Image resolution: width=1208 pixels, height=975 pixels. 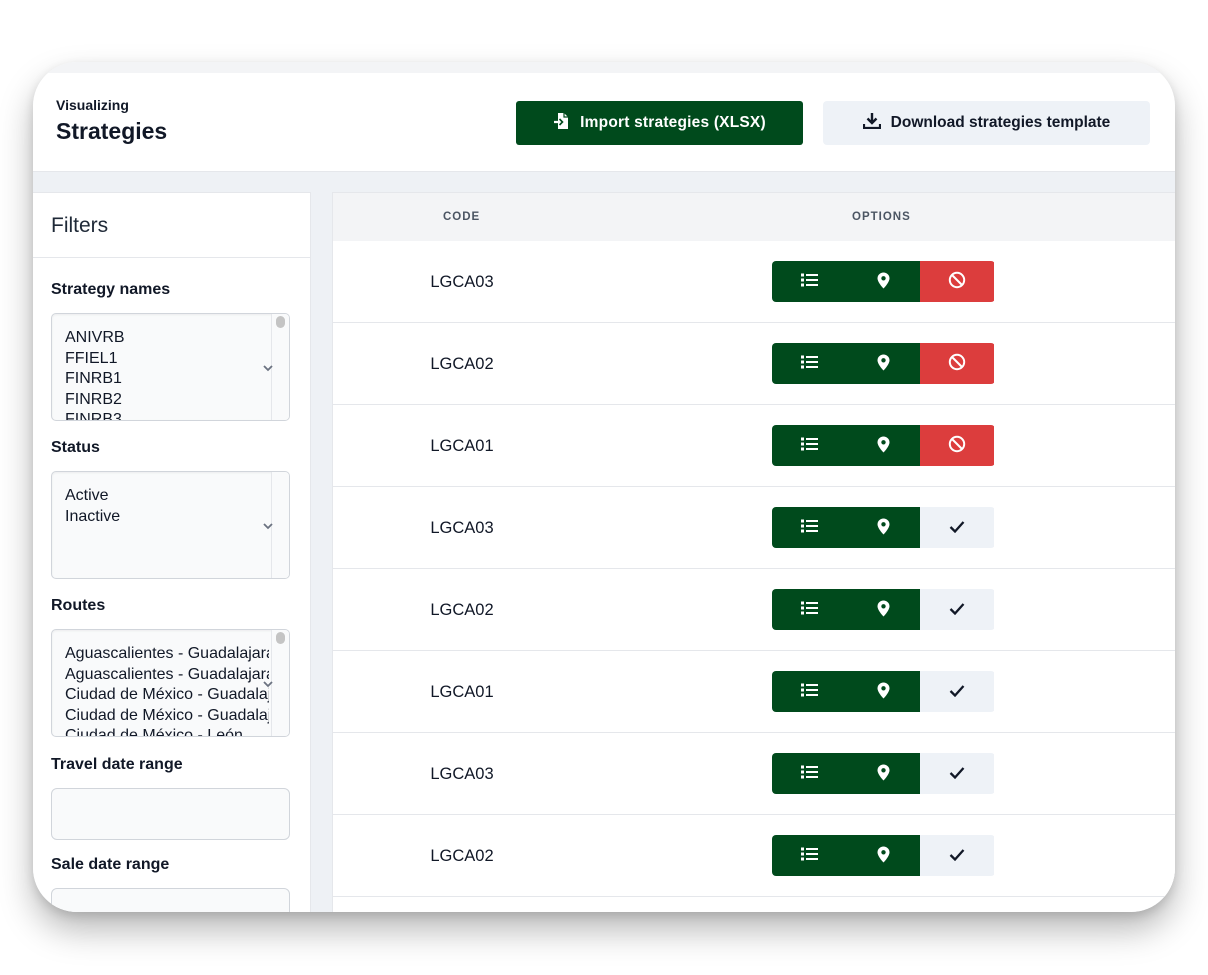 I want to click on strategy-name-option: FINRB3, so click(x=167, y=415).